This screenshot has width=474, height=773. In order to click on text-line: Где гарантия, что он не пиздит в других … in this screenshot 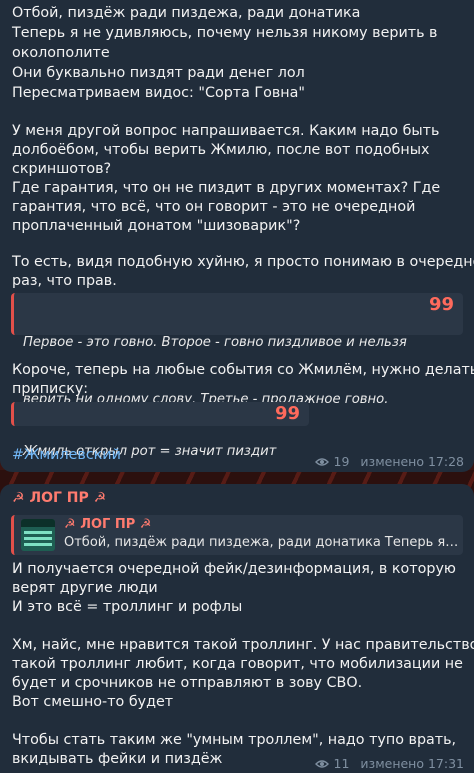, I will do `click(226, 188)`.